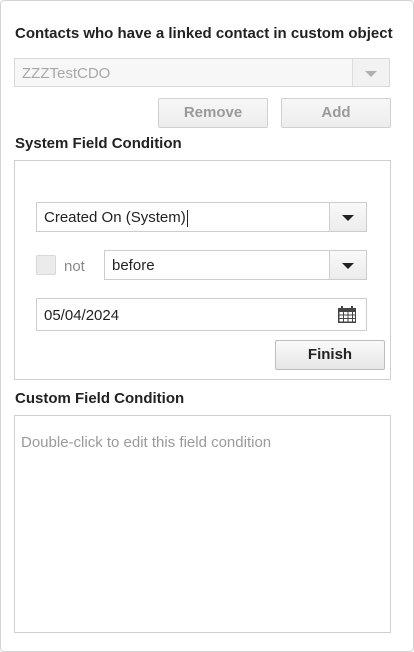 Image resolution: width=414 pixels, height=652 pixels. Describe the element at coordinates (202, 72) in the screenshot. I see `custom-object-select: ZZZTestCDO` at that location.